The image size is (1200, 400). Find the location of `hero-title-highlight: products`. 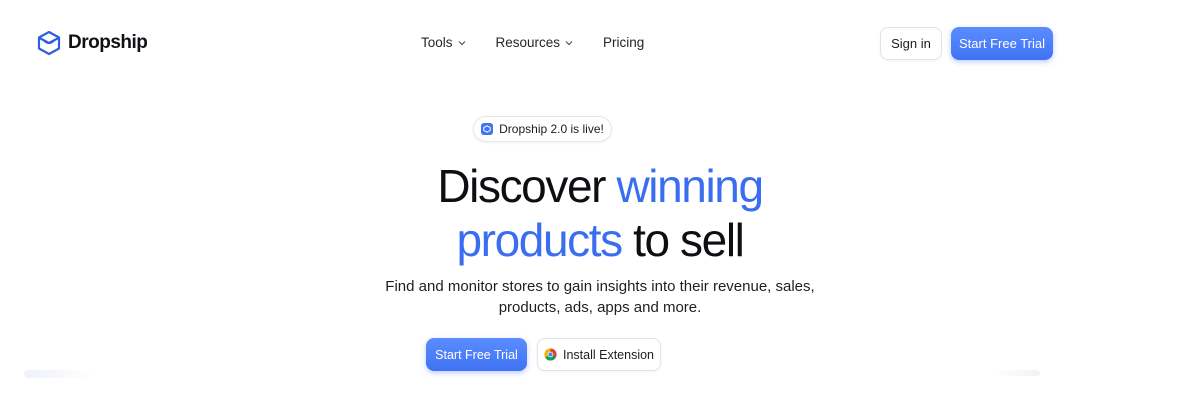

hero-title-highlight: products is located at coordinates (540, 240).